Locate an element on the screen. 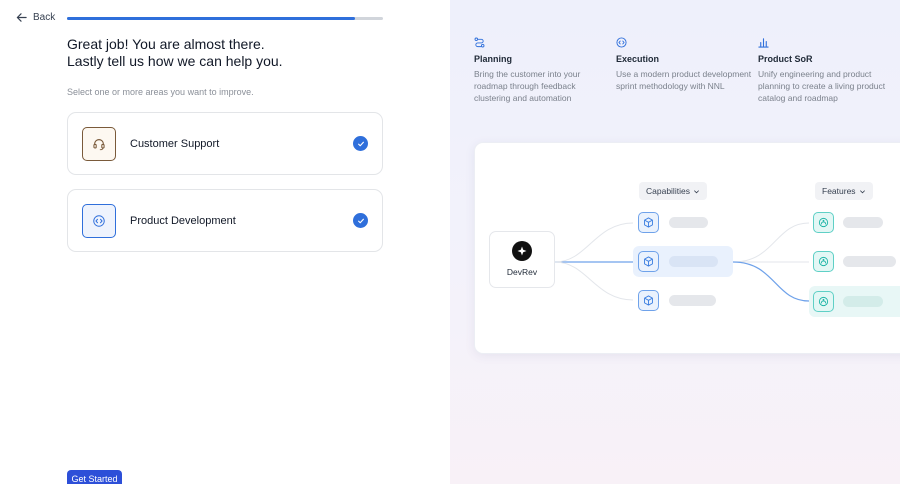 The image size is (900, 484). get-started-button: Get Started is located at coordinates (94, 477).